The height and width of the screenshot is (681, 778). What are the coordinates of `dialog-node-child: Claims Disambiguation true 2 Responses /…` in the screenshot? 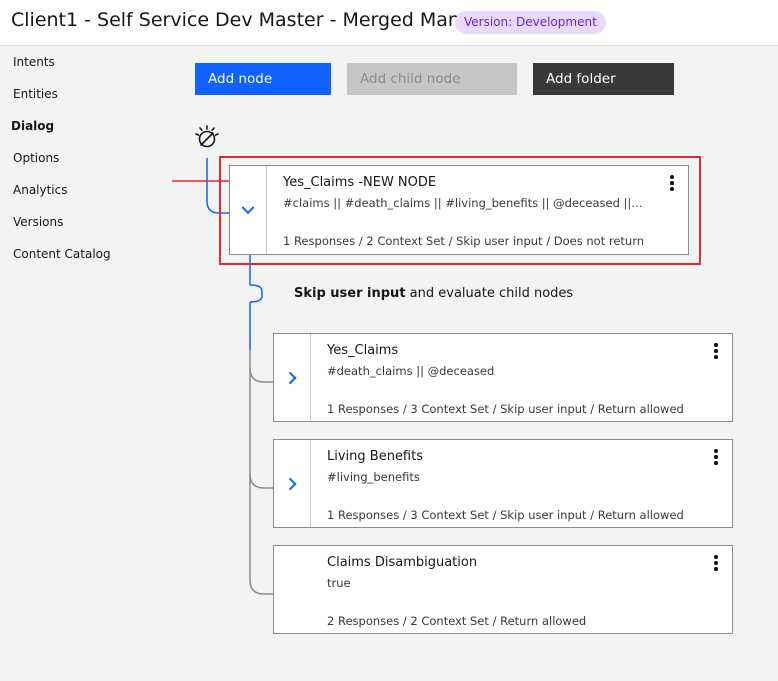 It's located at (503, 589).